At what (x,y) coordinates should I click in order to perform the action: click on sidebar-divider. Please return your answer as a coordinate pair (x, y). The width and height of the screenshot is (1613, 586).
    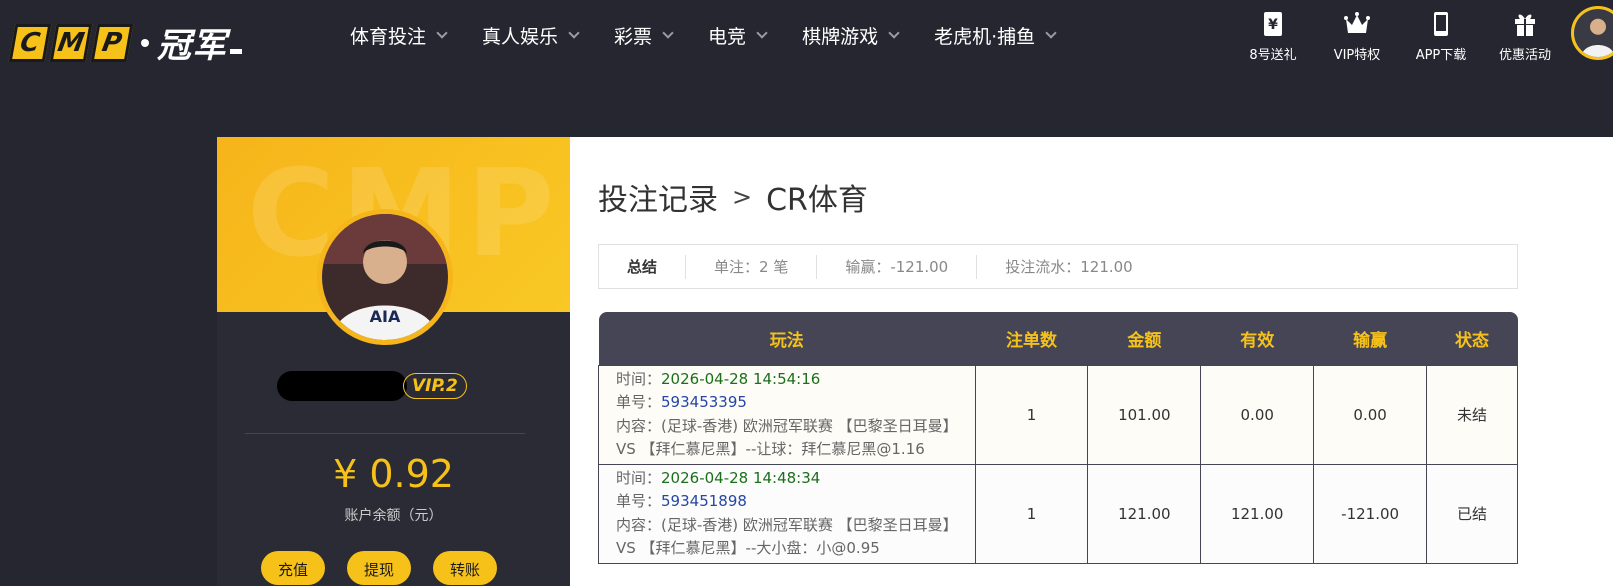
    Looking at the image, I should click on (385, 433).